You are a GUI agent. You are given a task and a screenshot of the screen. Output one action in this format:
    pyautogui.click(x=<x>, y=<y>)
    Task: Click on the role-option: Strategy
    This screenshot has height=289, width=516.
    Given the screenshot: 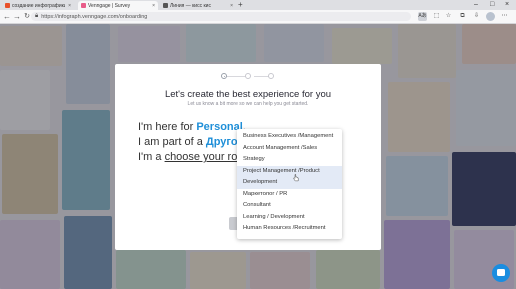 What is the action you would take?
    pyautogui.click(x=289, y=160)
    